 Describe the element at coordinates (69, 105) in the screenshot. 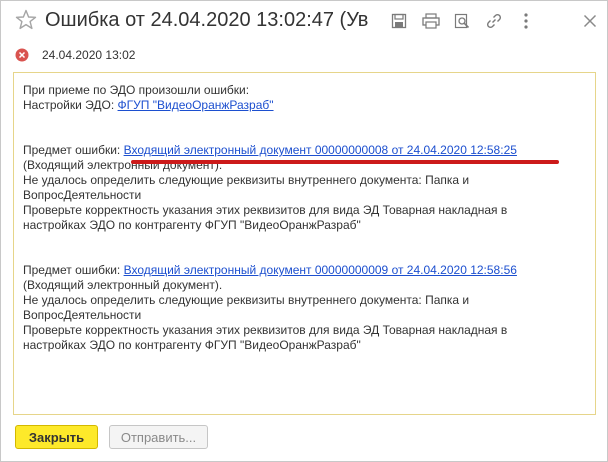

I see `settings-label: Настройки ЭДО:` at that location.